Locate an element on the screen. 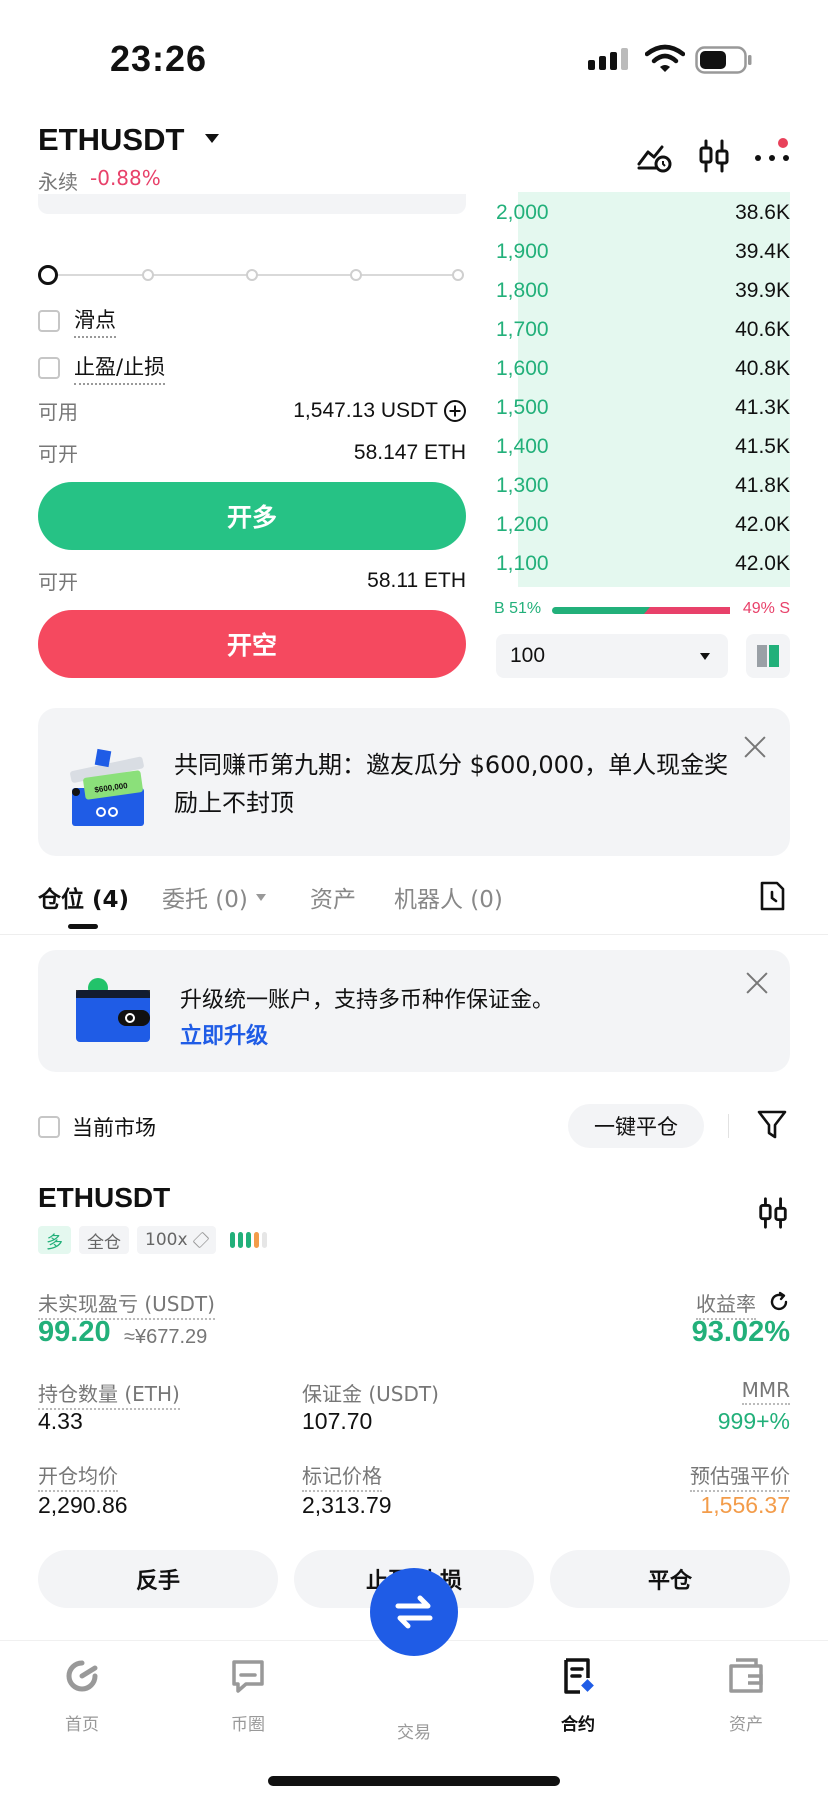 Image resolution: width=828 pixels, height=1800 pixels. upgrade-banner: 升级统一账户，支持多币种作保证金。 立即升级 is located at coordinates (414, 1011).